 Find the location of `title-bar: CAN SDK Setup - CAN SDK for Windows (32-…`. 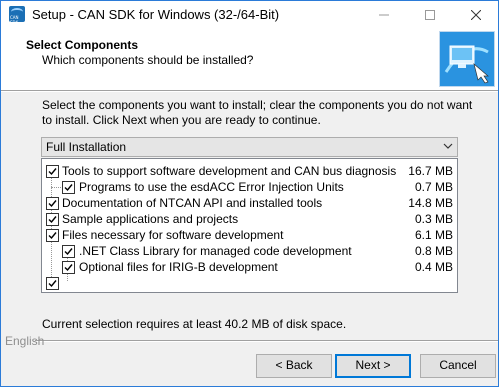

title-bar: CAN SDK Setup - CAN SDK for Windows (32-… is located at coordinates (249, 14).